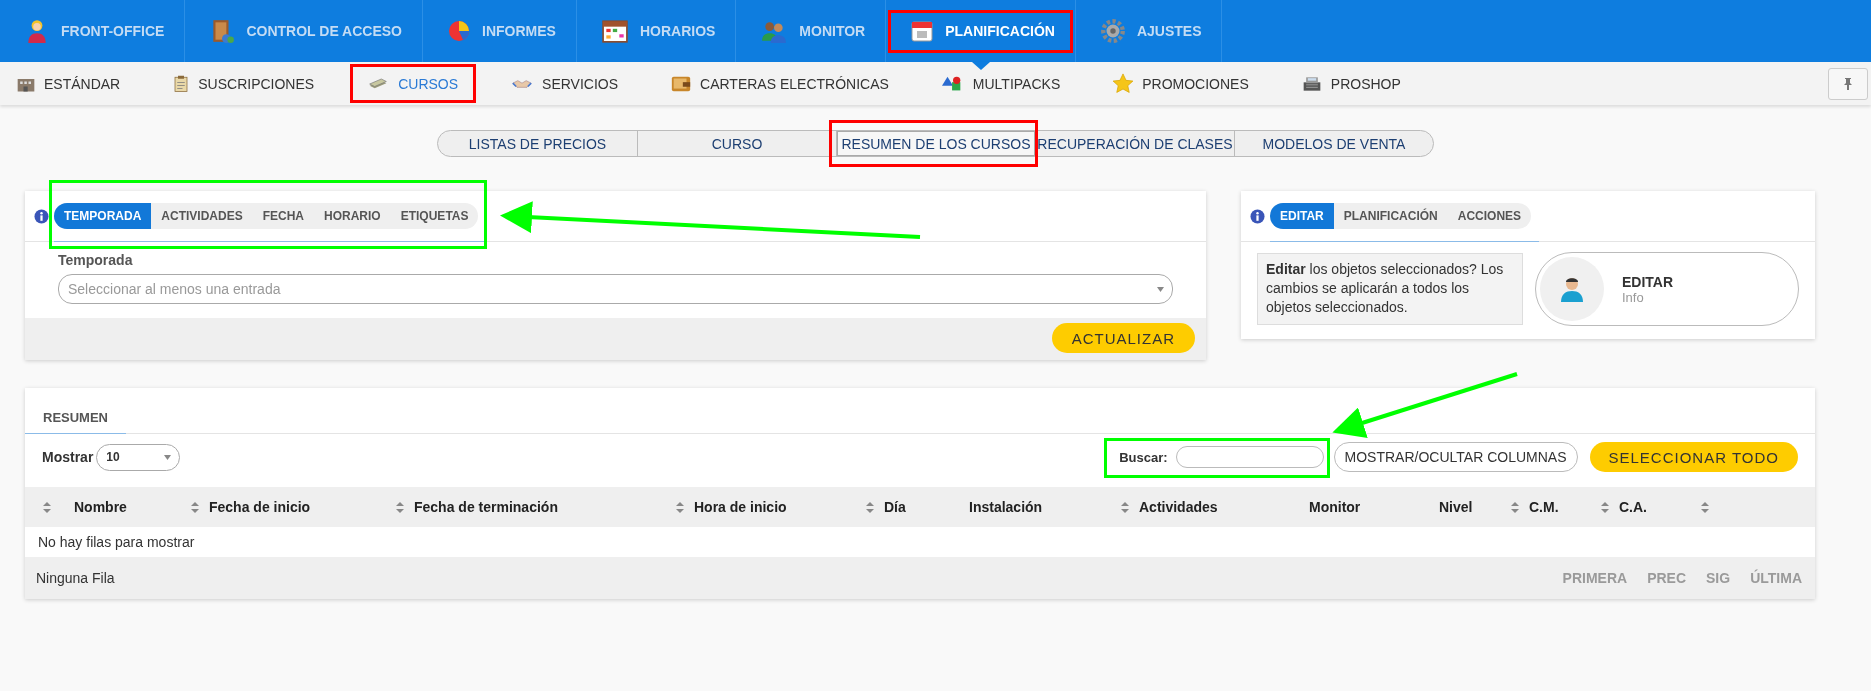 The image size is (1871, 691). I want to click on column-header: Actividades, so click(1178, 507).